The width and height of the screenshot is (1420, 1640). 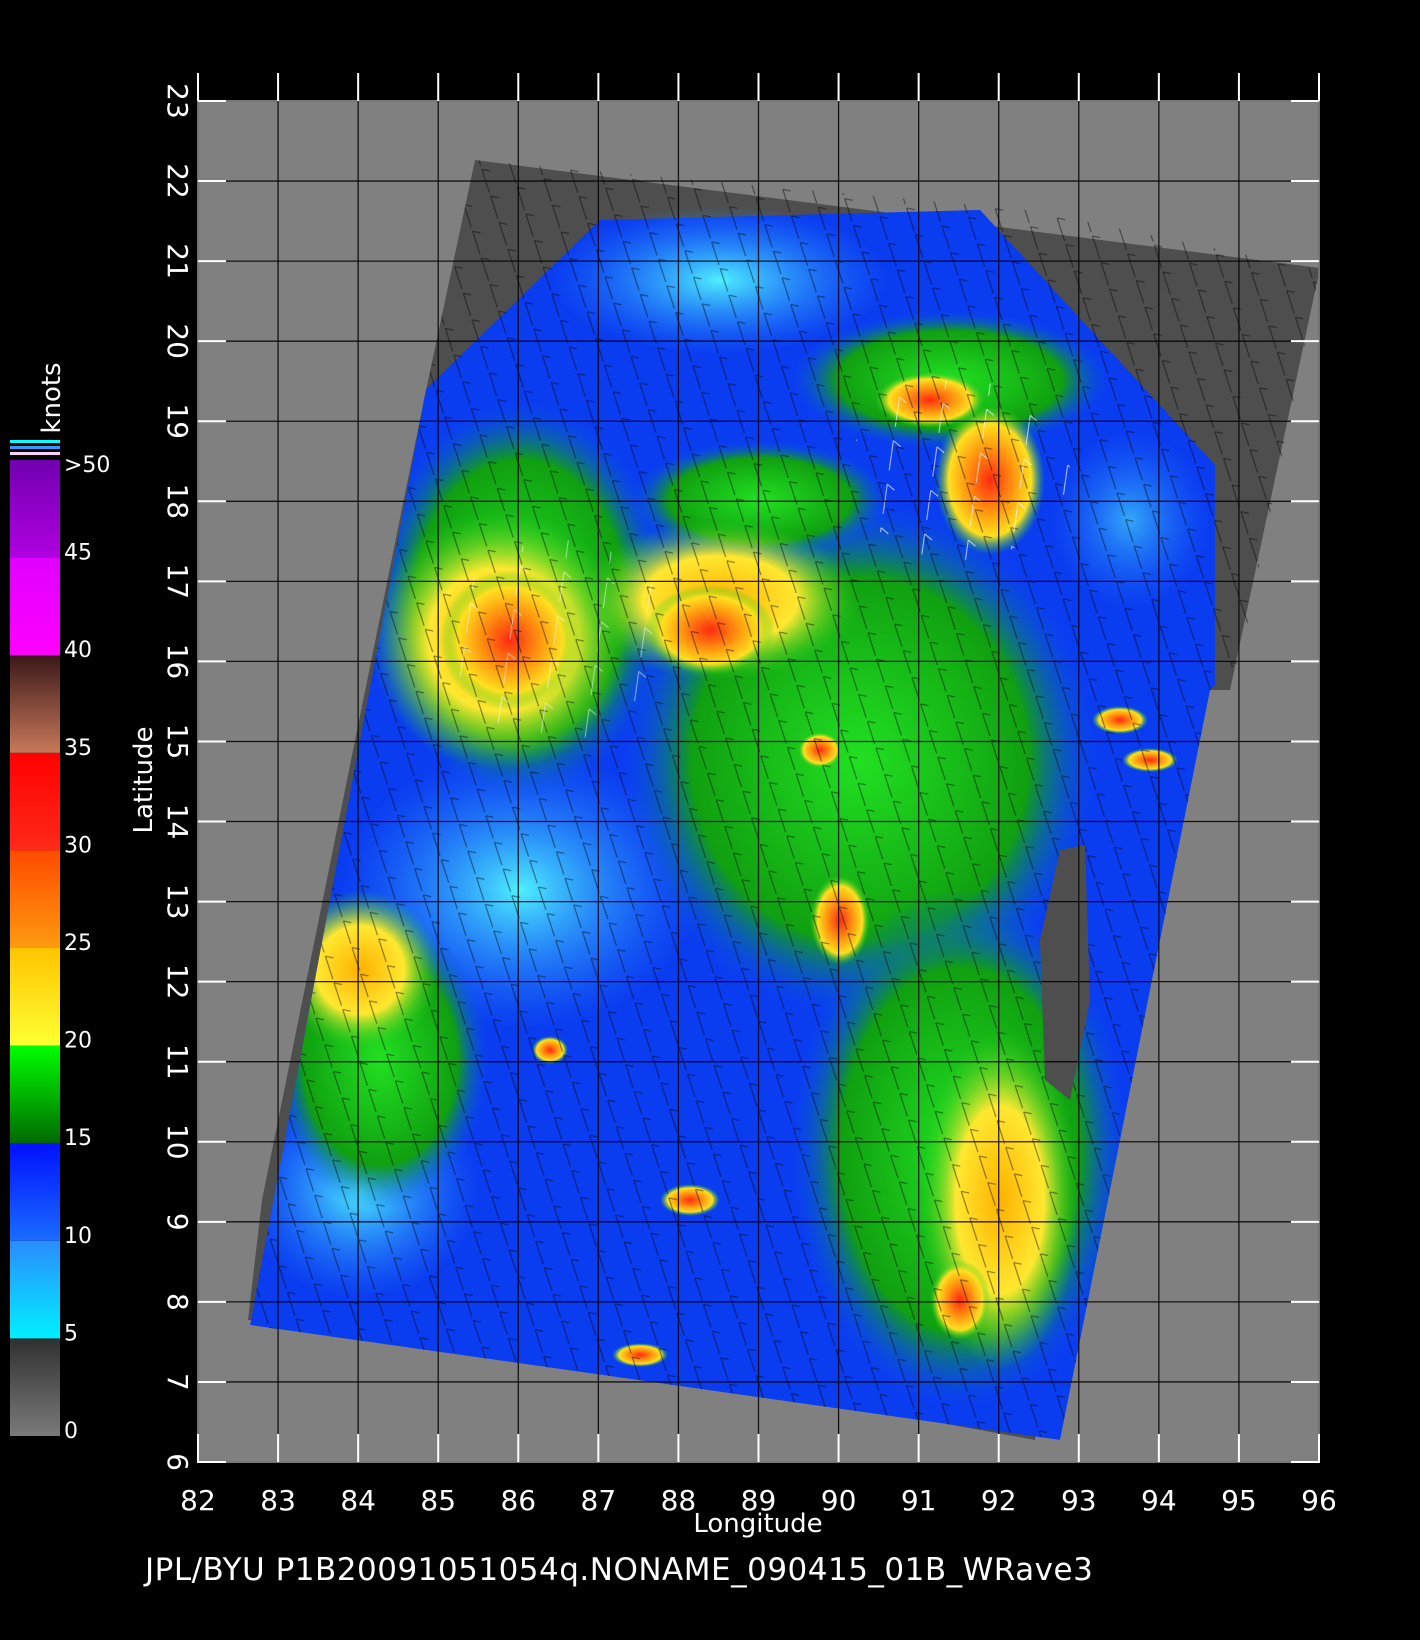 What do you see at coordinates (35, 441) in the screenshot?
I see `colorbar-top-stripe-cyan` at bounding box center [35, 441].